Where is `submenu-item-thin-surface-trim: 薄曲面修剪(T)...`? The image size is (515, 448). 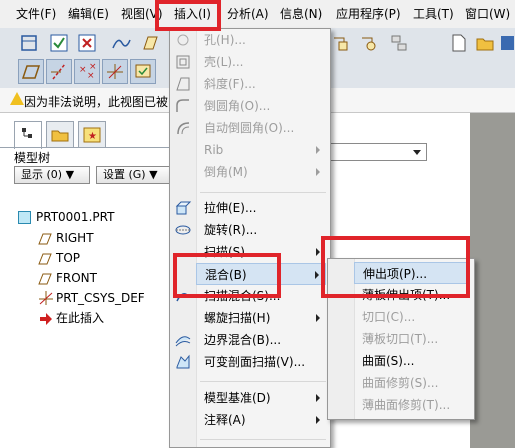 submenu-item-thin-surface-trim: 薄曲面修剪(T)... is located at coordinates (406, 405).